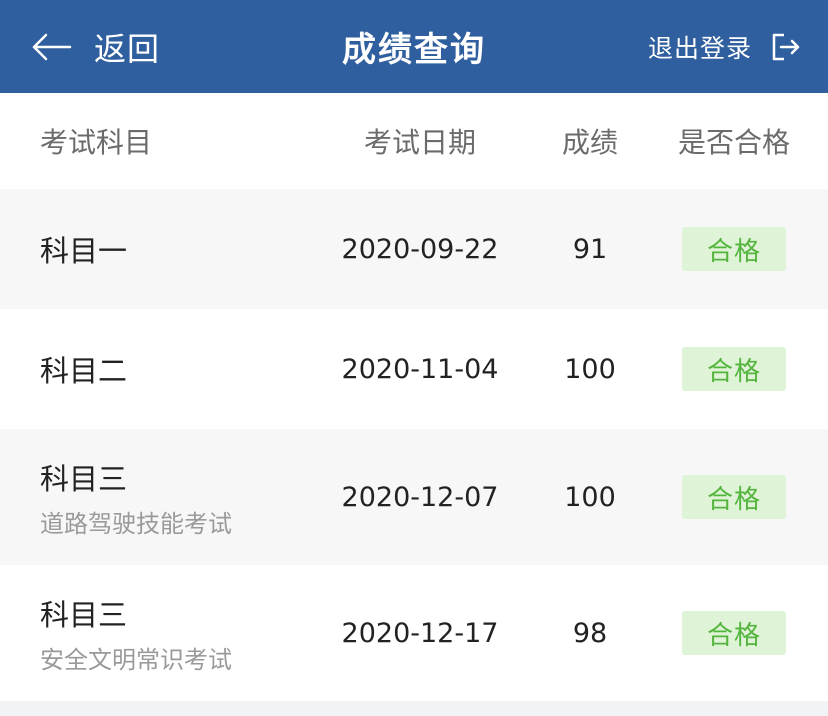 This screenshot has height=716, width=828. Describe the element at coordinates (150, 497) in the screenshot. I see `subject-cell: 科目三 道路驾驶技能考试` at that location.